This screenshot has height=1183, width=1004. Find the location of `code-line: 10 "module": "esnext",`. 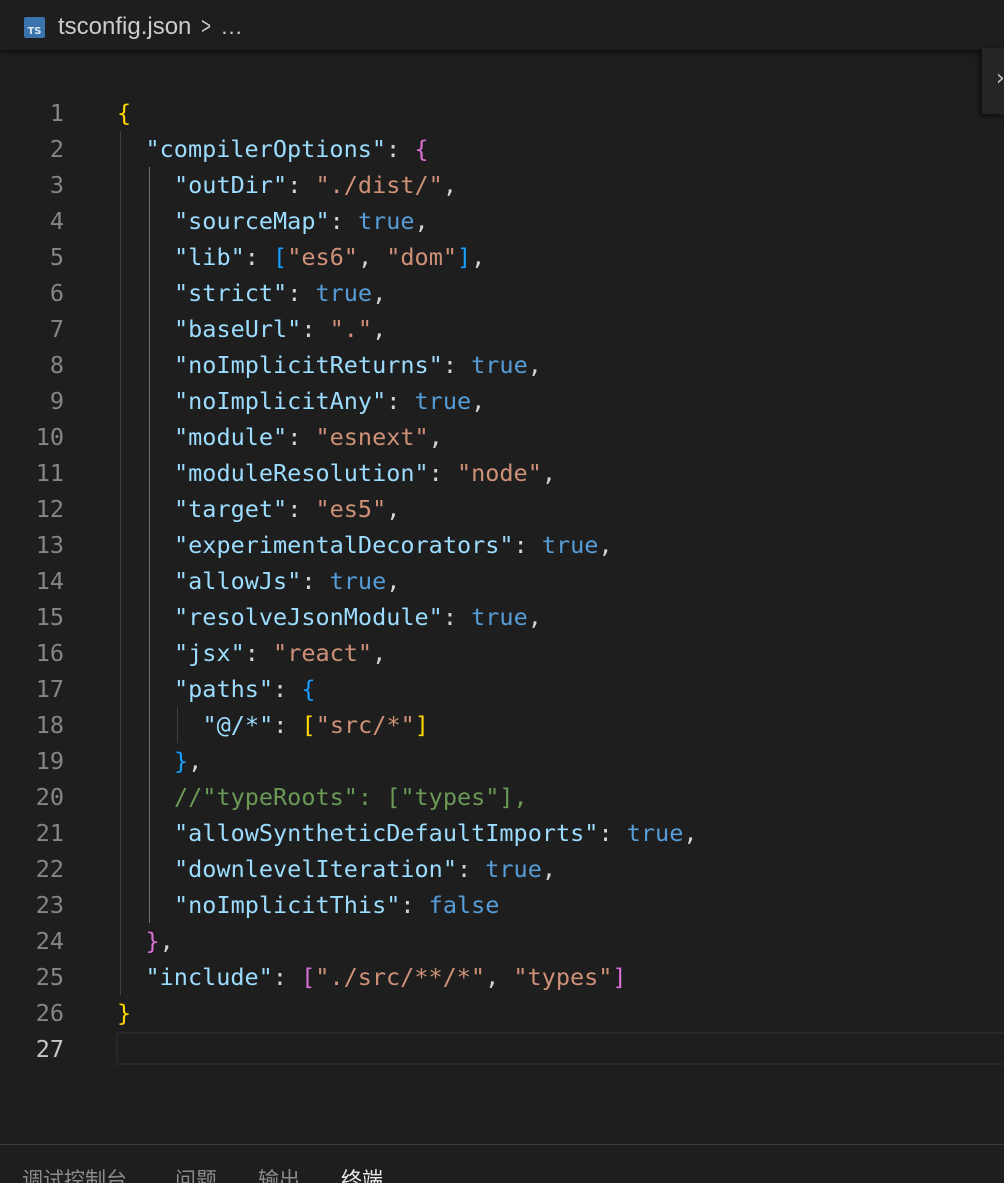

code-line: 10 "module": "esnext", is located at coordinates (502, 437).